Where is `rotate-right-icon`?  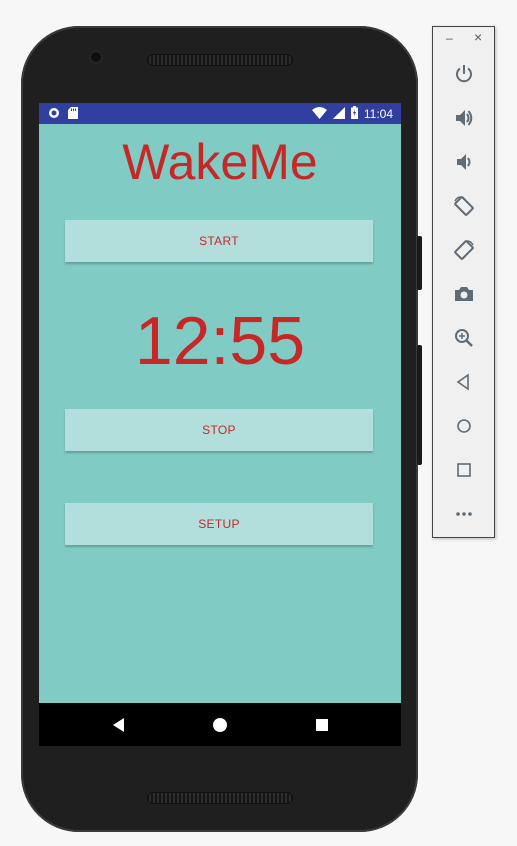 rotate-right-icon is located at coordinates (464, 250).